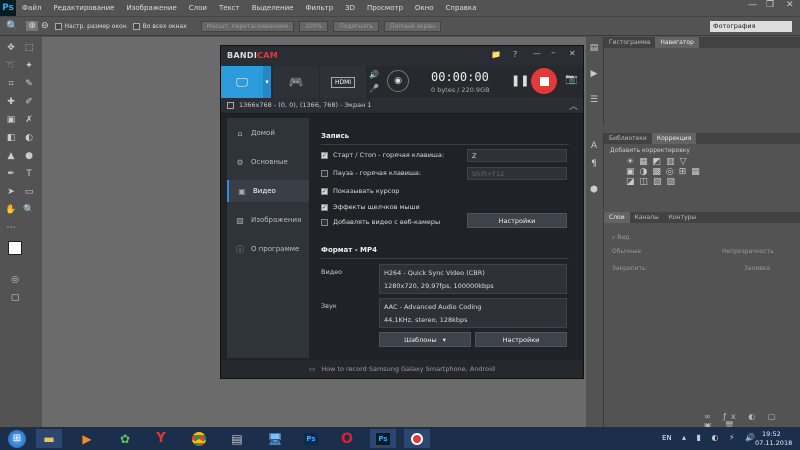 The image size is (800, 450). What do you see at coordinates (461, 8) in the screenshot?
I see `menu-help: Справка` at bounding box center [461, 8].